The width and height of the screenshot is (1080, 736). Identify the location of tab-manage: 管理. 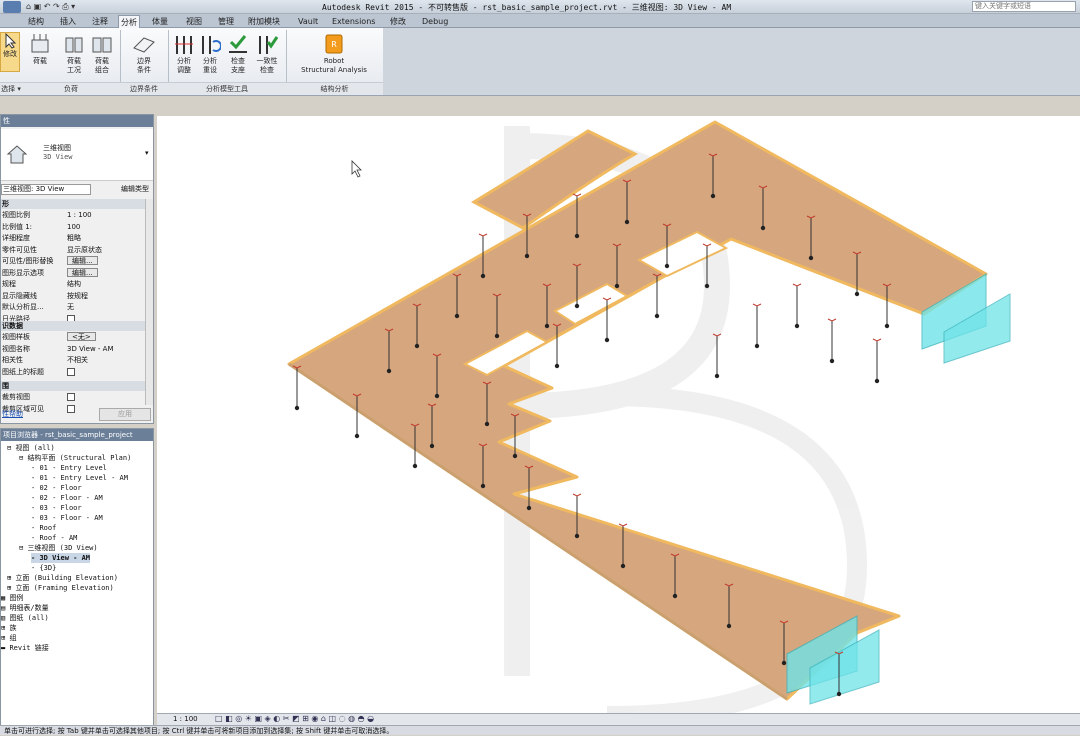
(226, 21).